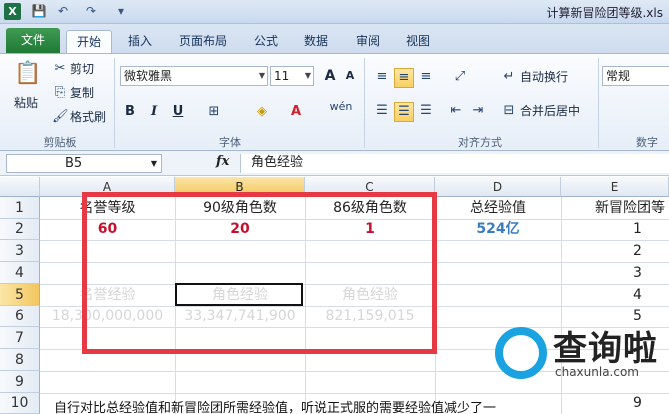 The image size is (669, 414). Describe the element at coordinates (20, 229) in the screenshot. I see `row-header-2: 2` at that location.